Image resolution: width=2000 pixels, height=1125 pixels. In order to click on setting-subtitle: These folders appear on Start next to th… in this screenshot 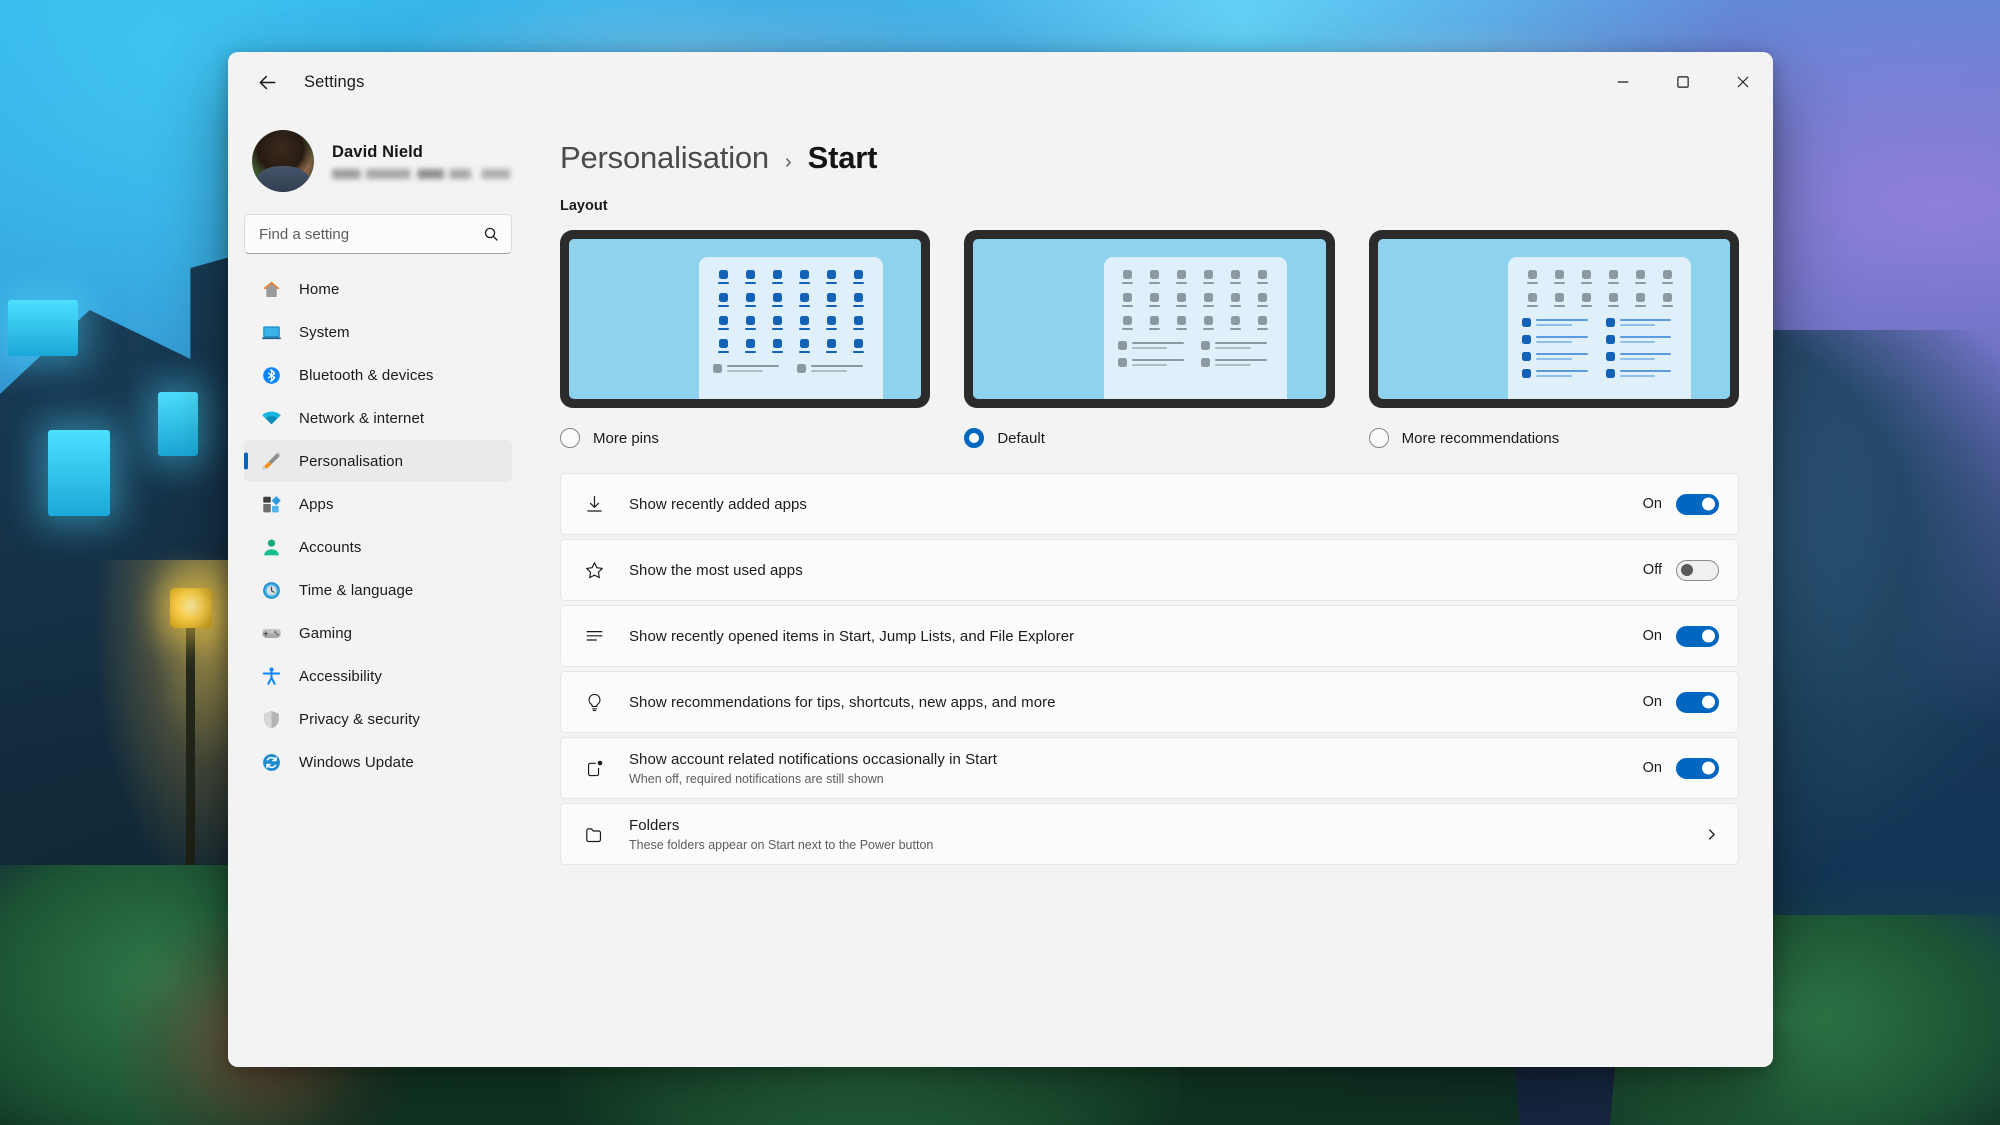, I will do `click(781, 844)`.